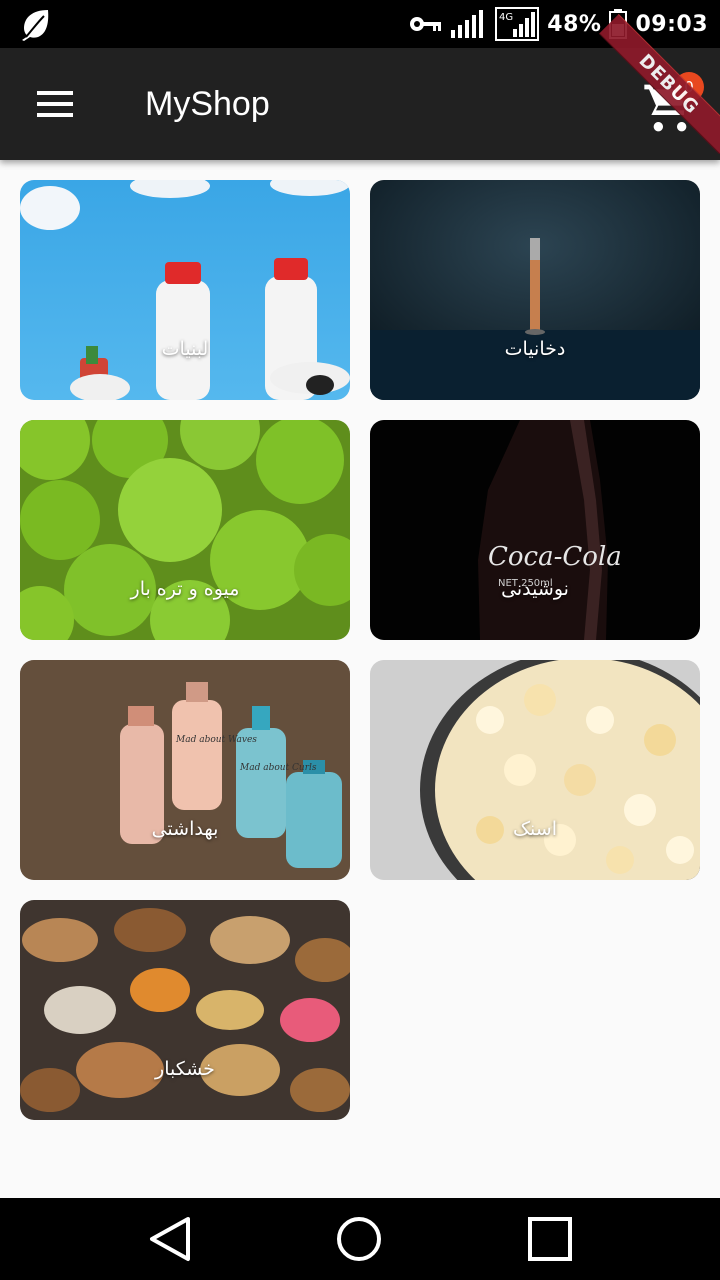  I want to click on back-icon, so click(170, 1239).